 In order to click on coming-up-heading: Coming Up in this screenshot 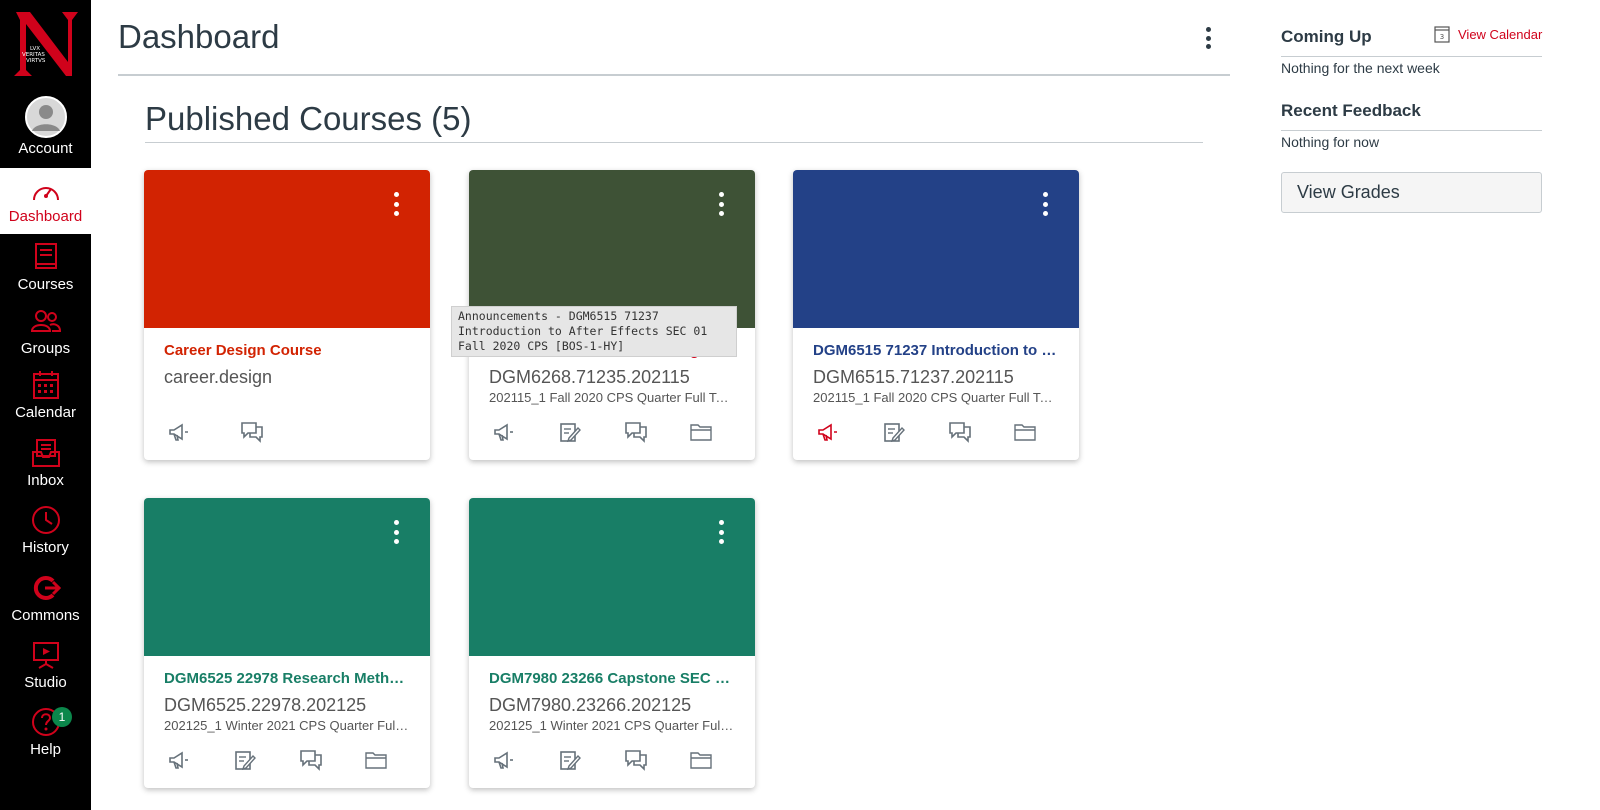, I will do `click(1326, 36)`.